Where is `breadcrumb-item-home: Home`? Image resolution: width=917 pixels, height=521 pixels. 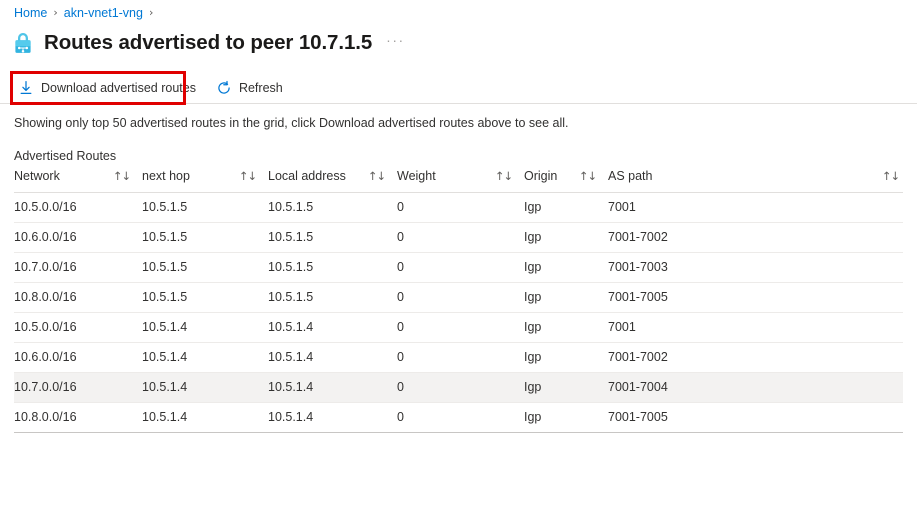 breadcrumb-item-home: Home is located at coordinates (30, 13).